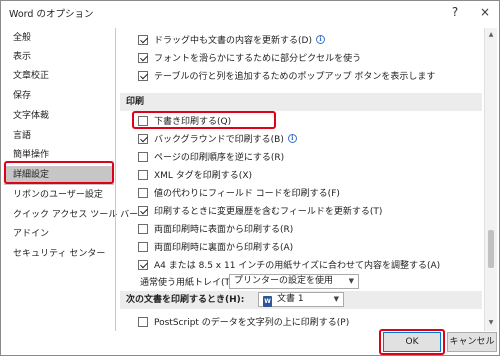 The height and width of the screenshot is (356, 500). What do you see at coordinates (204, 120) in the screenshot?
I see `draft-print-highlight-box` at bounding box center [204, 120].